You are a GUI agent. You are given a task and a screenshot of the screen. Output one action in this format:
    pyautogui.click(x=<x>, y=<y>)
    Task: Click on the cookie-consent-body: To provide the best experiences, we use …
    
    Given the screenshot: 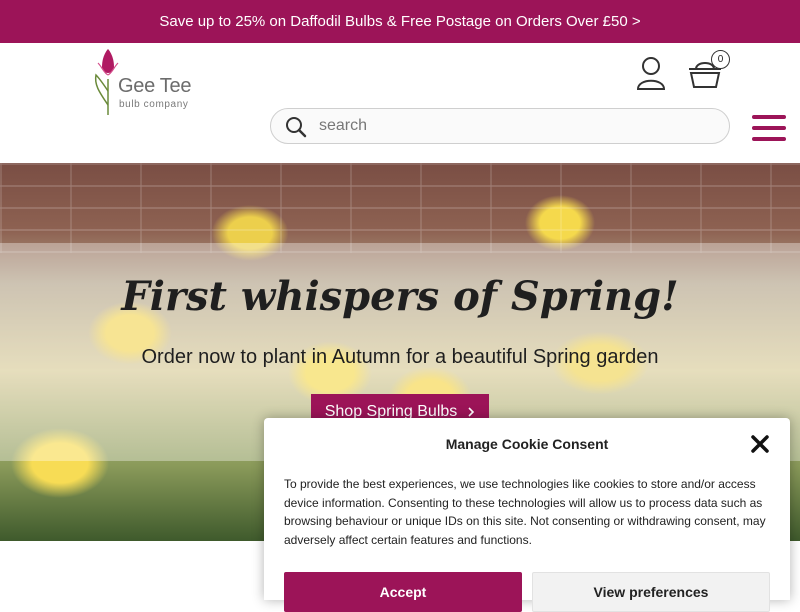 What is the action you would take?
    pyautogui.click(x=525, y=512)
    